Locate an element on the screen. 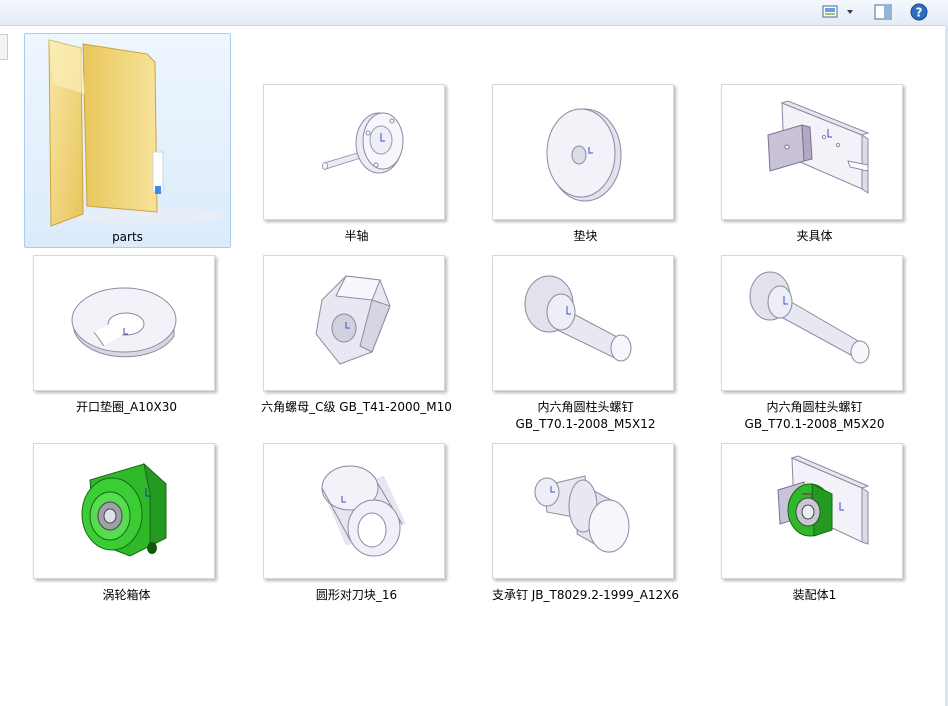 The width and height of the screenshot is (948, 706). item-label: parts is located at coordinates (127, 237).